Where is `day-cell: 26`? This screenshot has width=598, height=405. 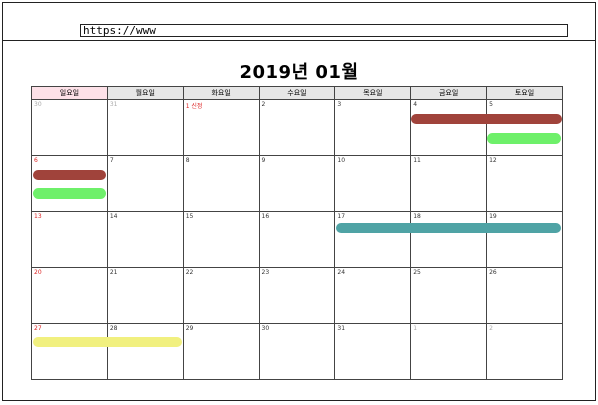 day-cell: 26 is located at coordinates (524, 295).